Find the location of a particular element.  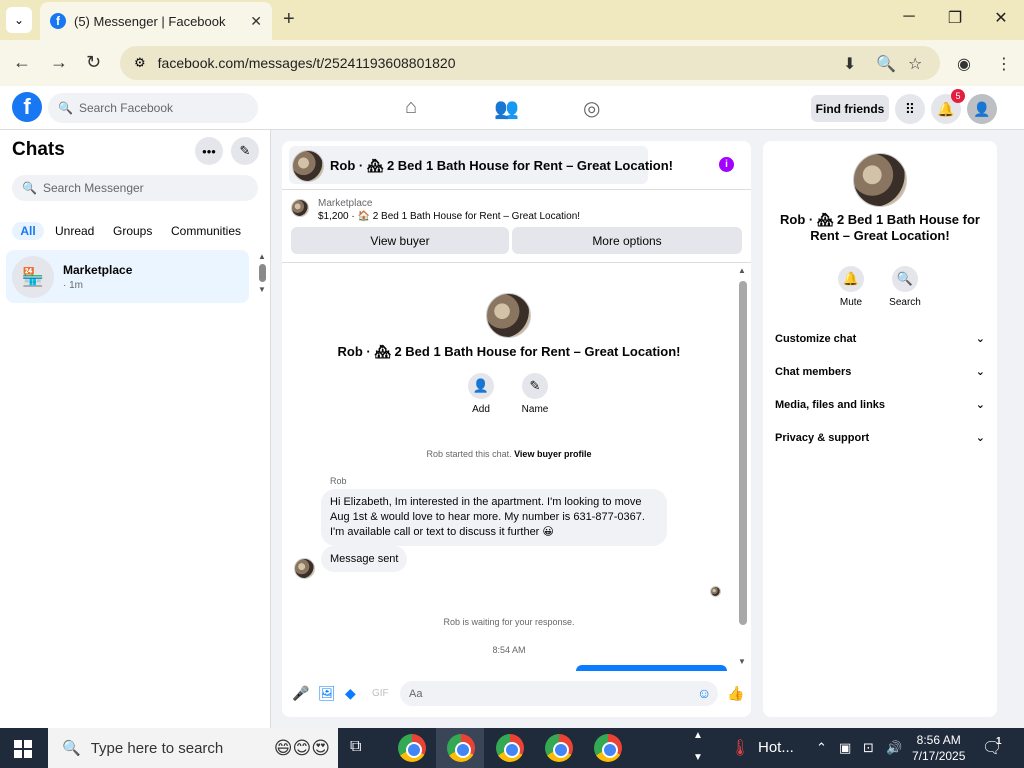

find-friends-button: Find friends is located at coordinates (850, 108).